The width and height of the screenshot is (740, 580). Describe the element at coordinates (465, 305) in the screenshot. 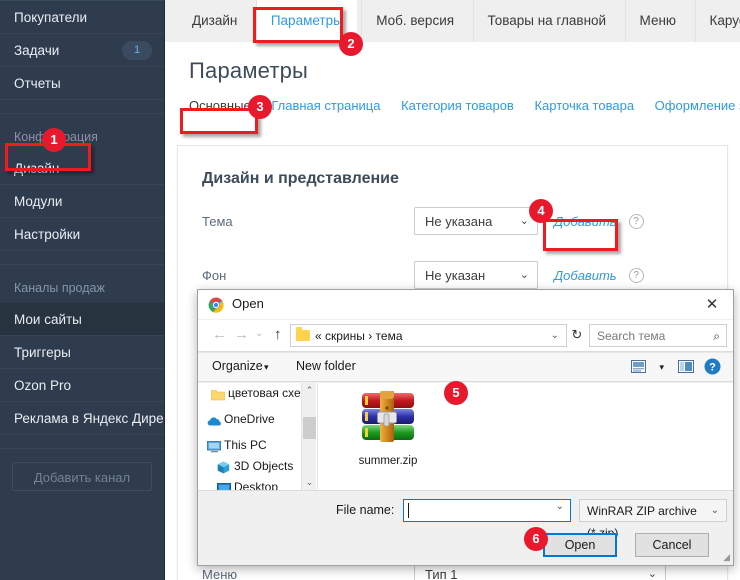

I see `dialog-title-bar: Open ✕` at that location.